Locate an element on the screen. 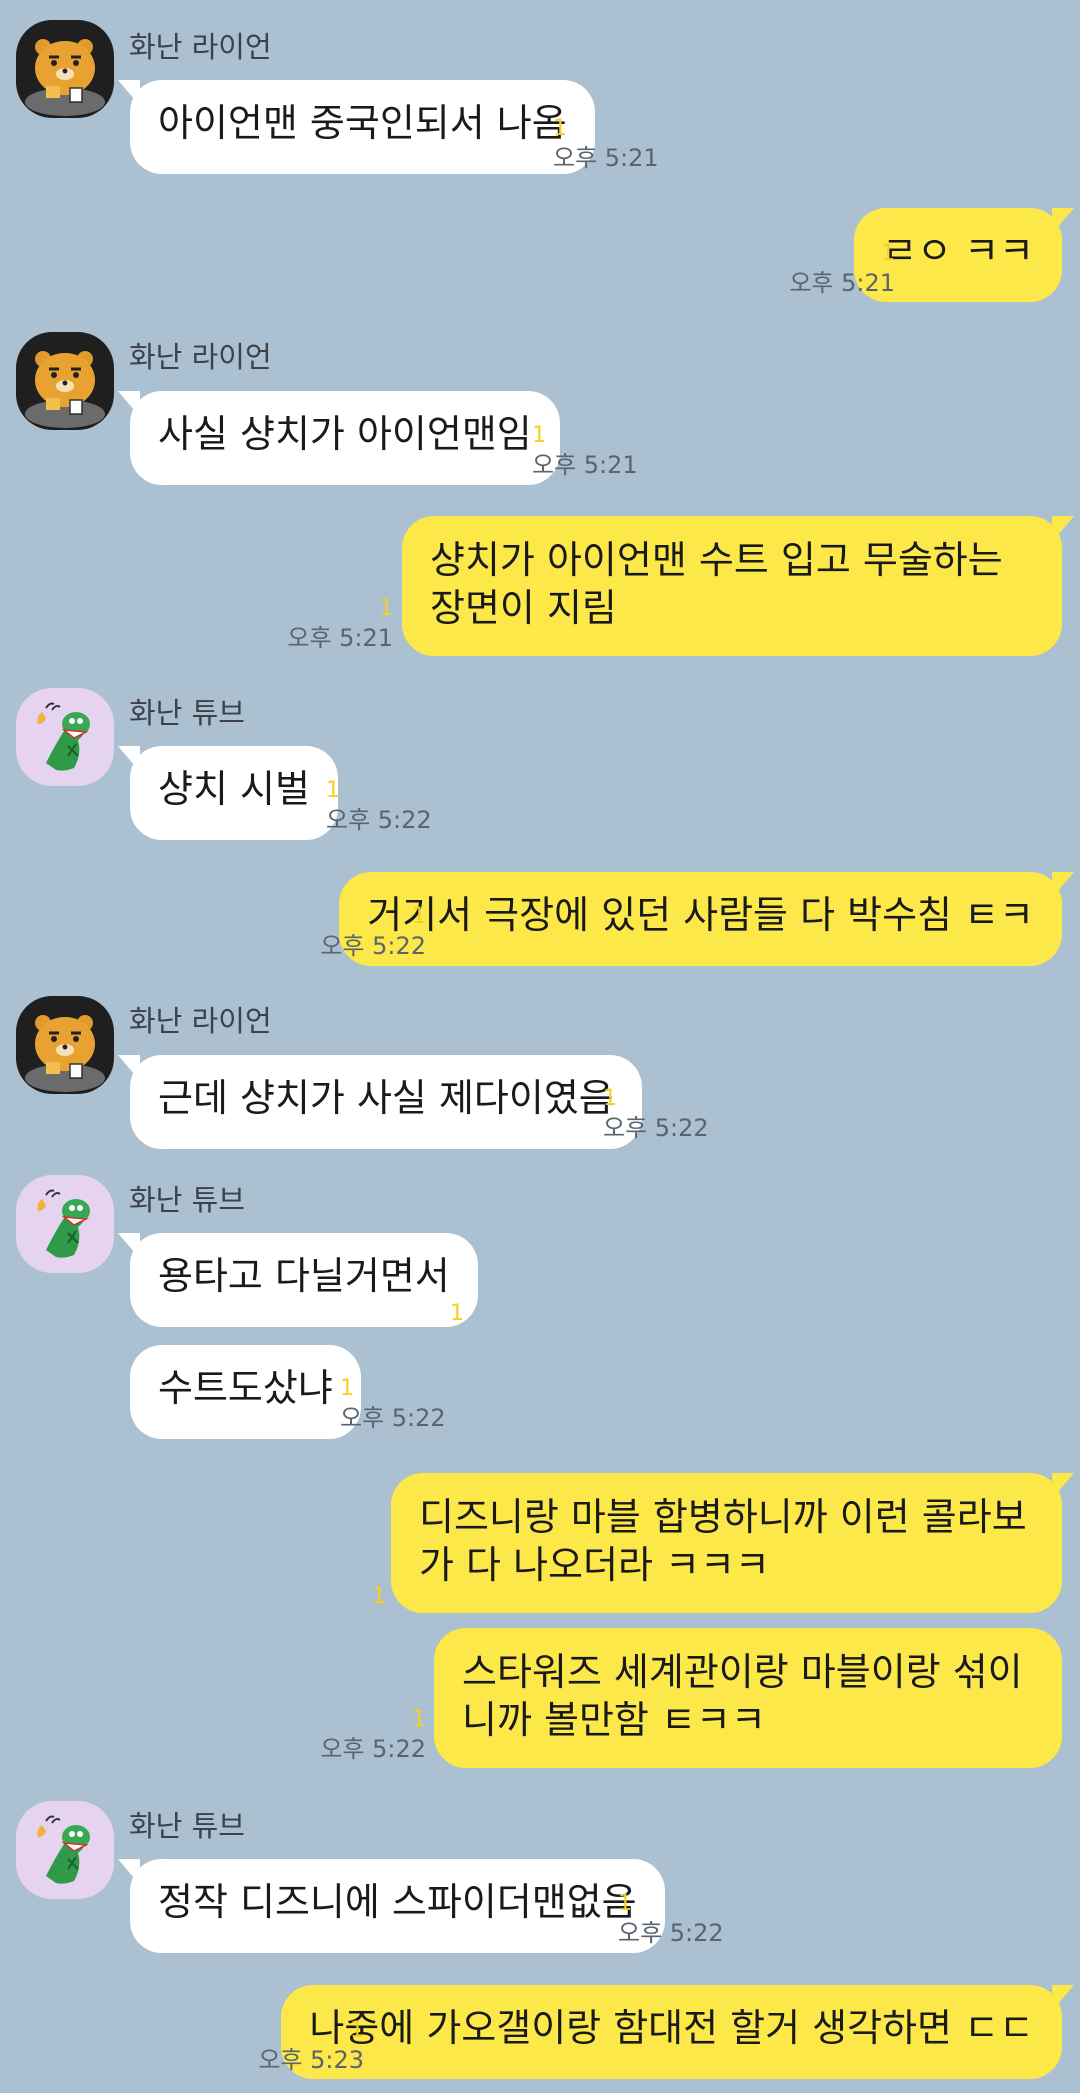 The height and width of the screenshot is (2093, 1080). message-text: 디즈니랑 마블 합병하니까 이런 콜라보가 다 나오더라 ㅋㅋㅋ is located at coordinates (723, 1541).